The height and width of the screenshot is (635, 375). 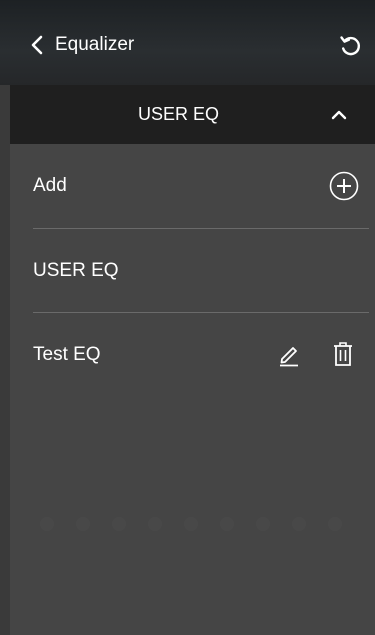 What do you see at coordinates (192, 271) in the screenshot?
I see `list-item-user-eq: USER EQ` at bounding box center [192, 271].